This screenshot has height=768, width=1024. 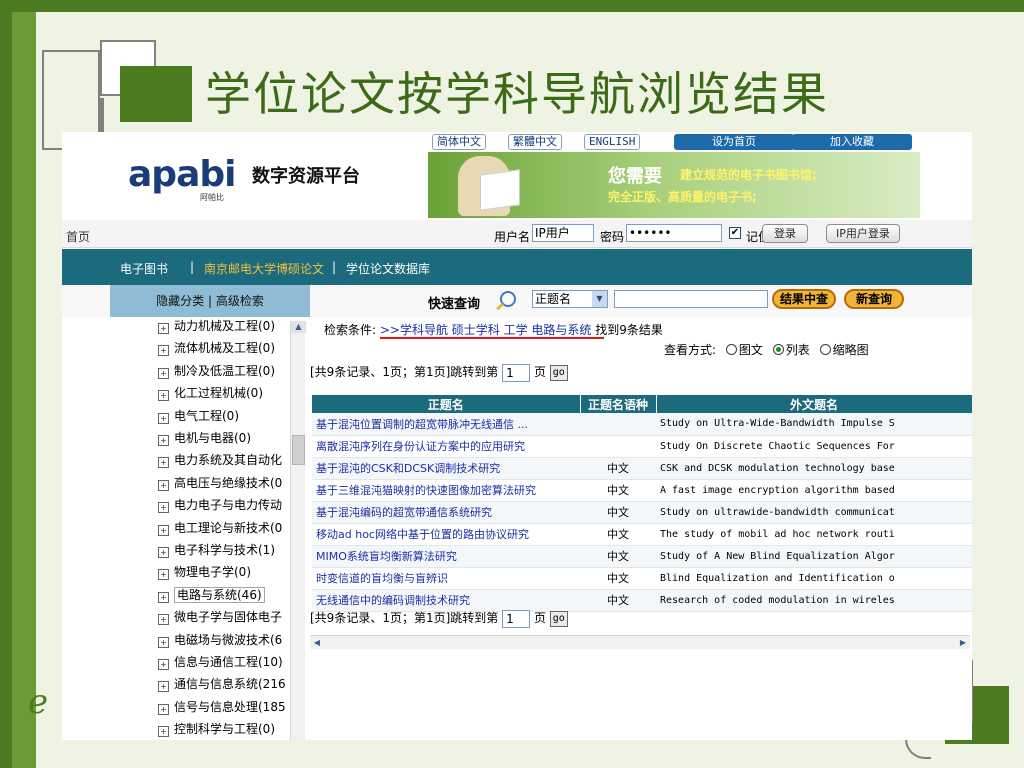 What do you see at coordinates (388, 268) in the screenshot?
I see `nav-thesis-db: 学位论文数据库` at bounding box center [388, 268].